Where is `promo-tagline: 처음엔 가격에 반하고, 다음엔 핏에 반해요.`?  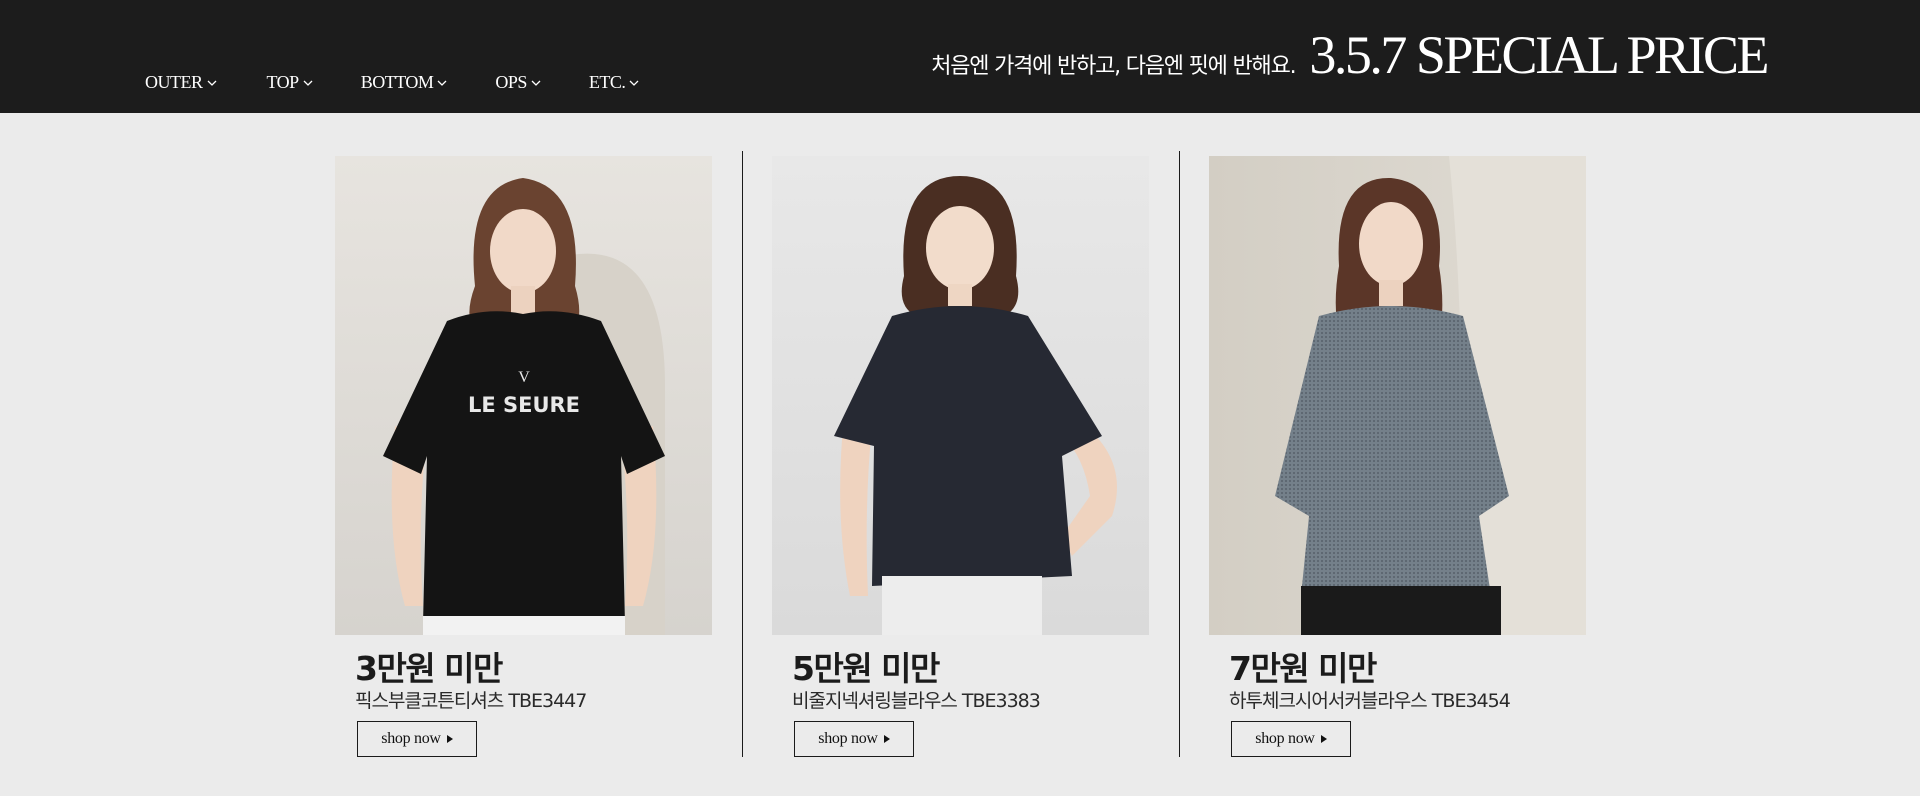 promo-tagline: 처음엔 가격에 반하고, 다음엔 핏에 반해요. is located at coordinates (1113, 66).